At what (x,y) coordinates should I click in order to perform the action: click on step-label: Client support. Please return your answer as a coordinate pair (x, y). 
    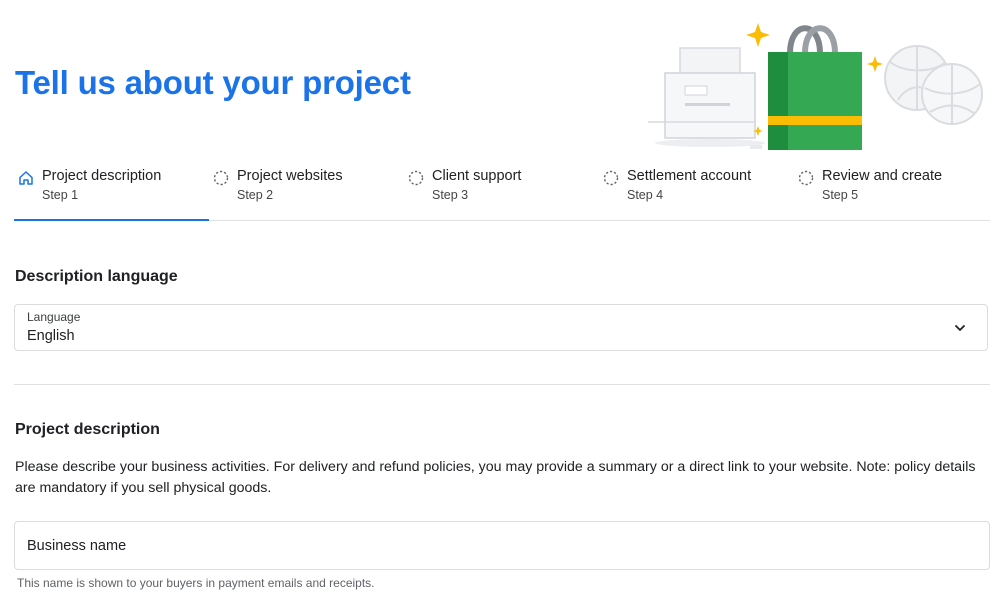
    Looking at the image, I should click on (477, 176).